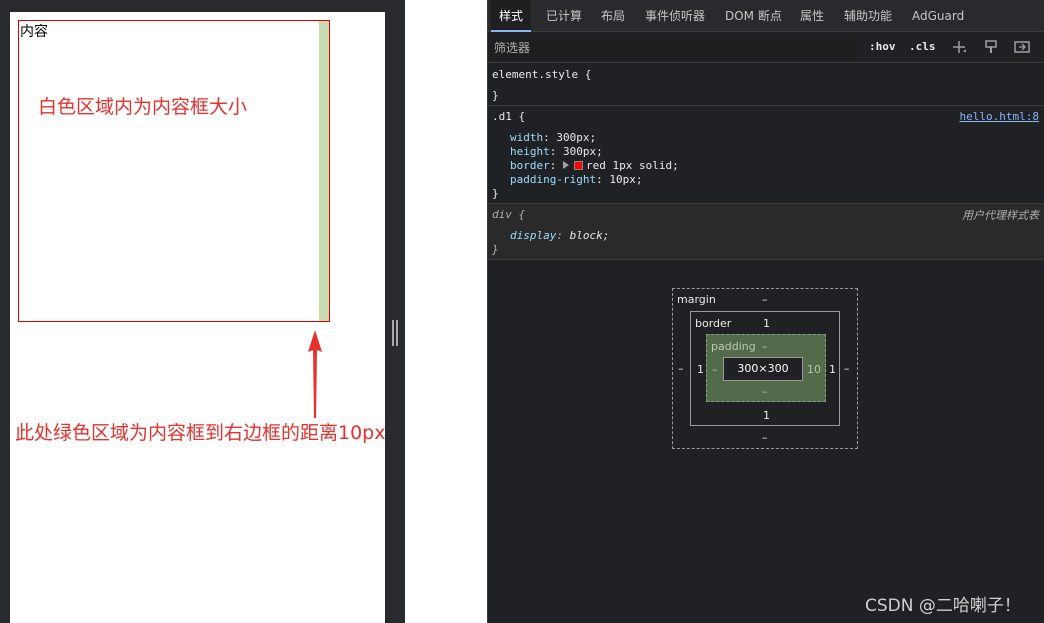 The width and height of the screenshot is (1044, 623). I want to click on margin-right-value: –, so click(847, 368).